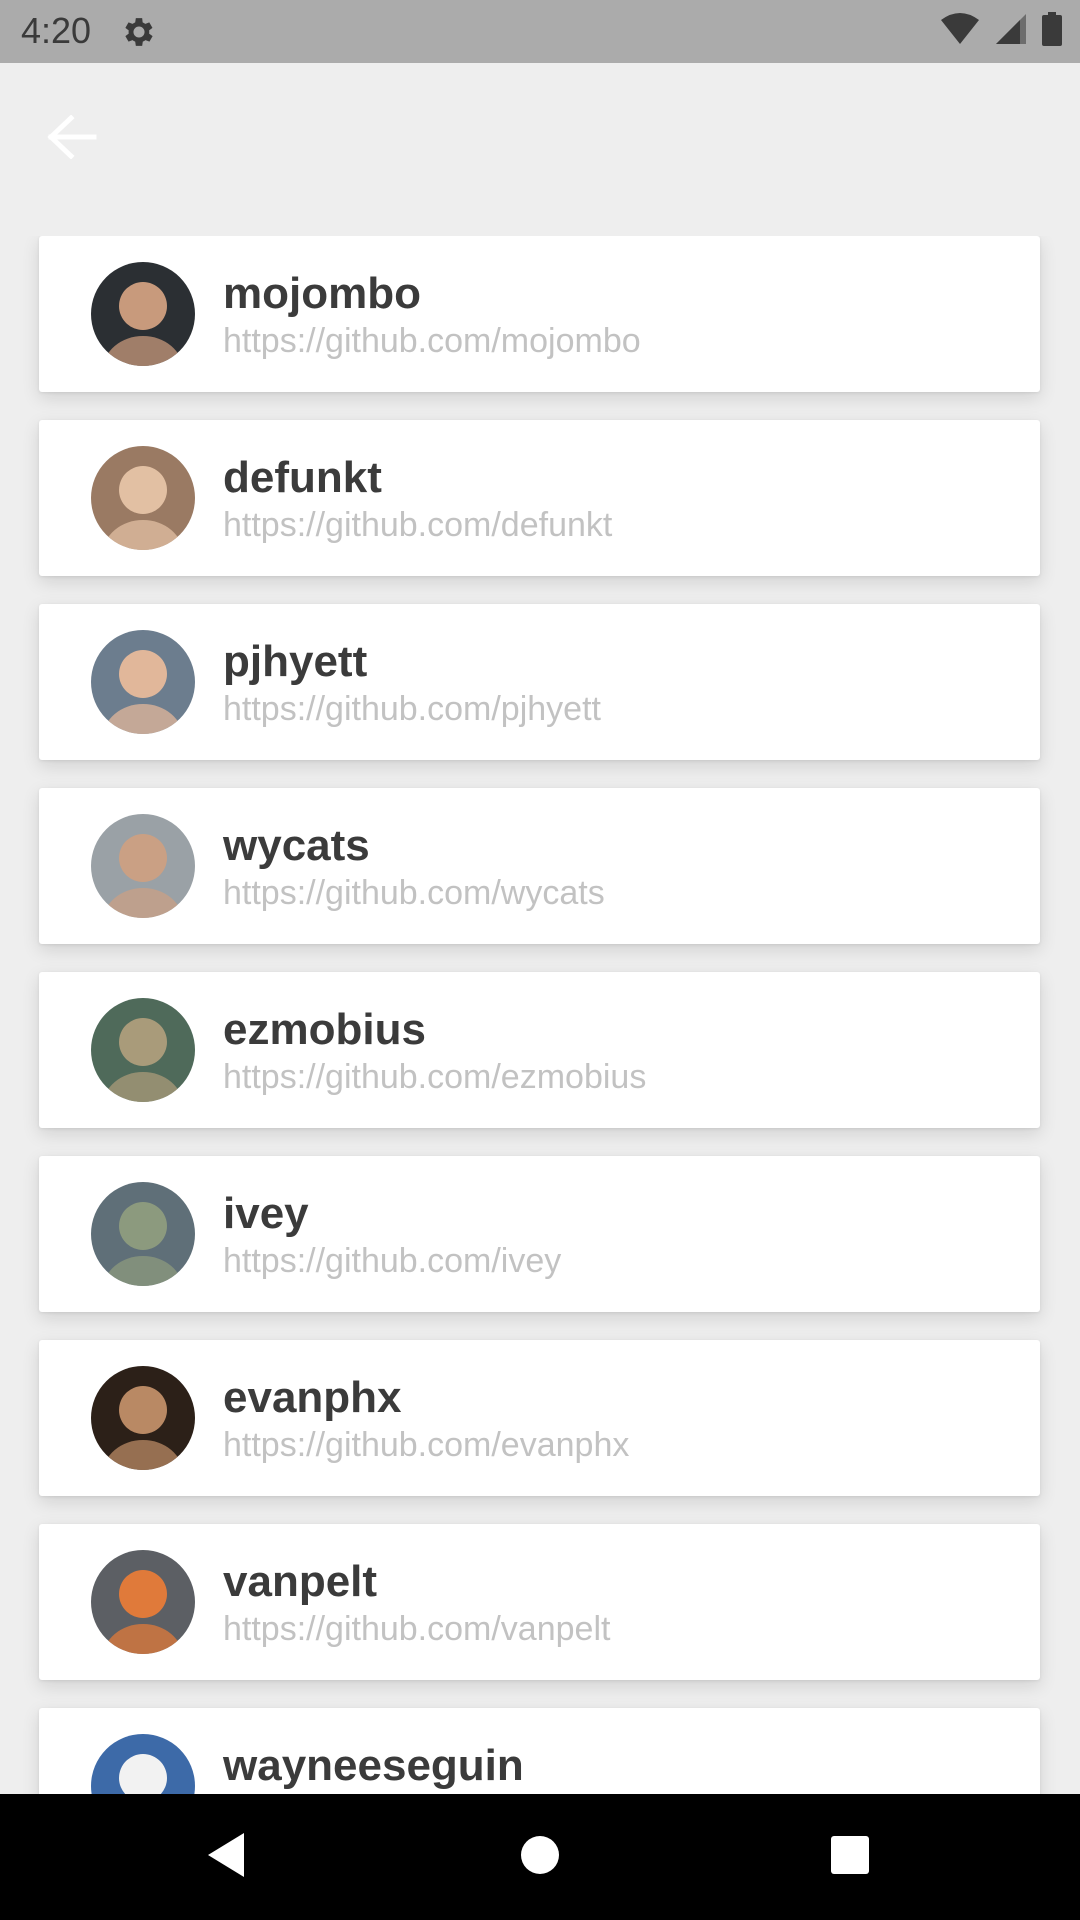 The width and height of the screenshot is (1080, 1920). What do you see at coordinates (417, 1629) in the screenshot?
I see `user-profile-url: https://github.com/vanpelt` at bounding box center [417, 1629].